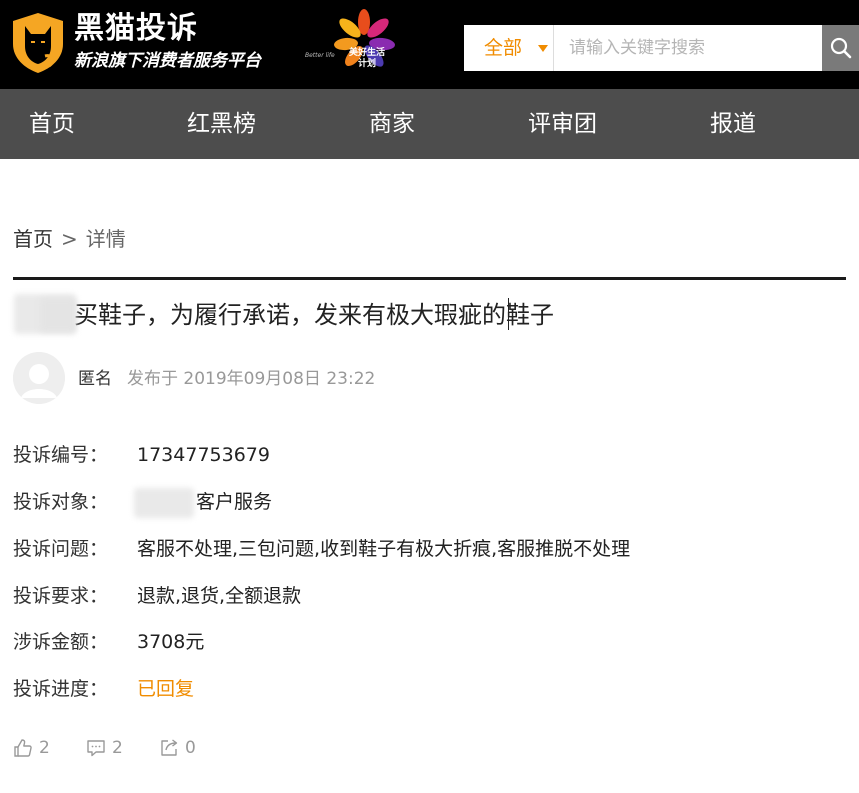 This screenshot has height=793, width=859. Describe the element at coordinates (392, 124) in the screenshot. I see `nav-item-merchants: 商家` at that location.